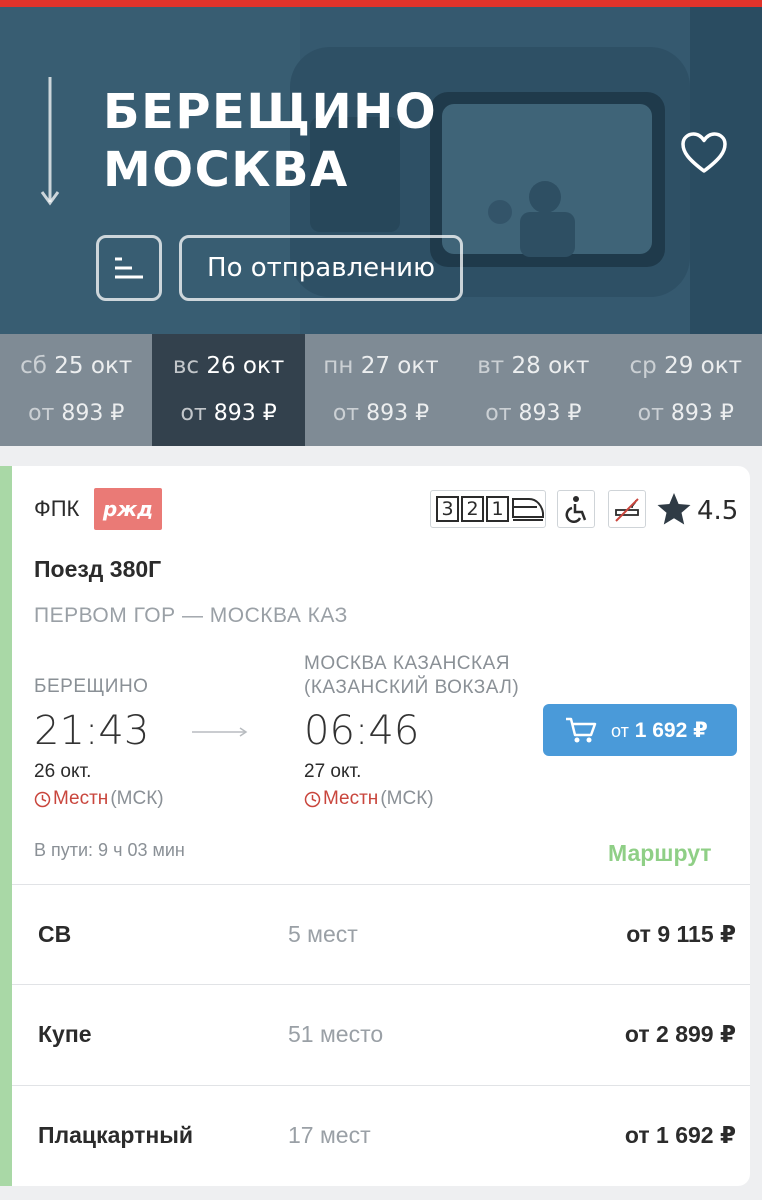 This screenshot has width=762, height=1200. I want to click on buy-price-value: 1 692 ₽, so click(671, 730).